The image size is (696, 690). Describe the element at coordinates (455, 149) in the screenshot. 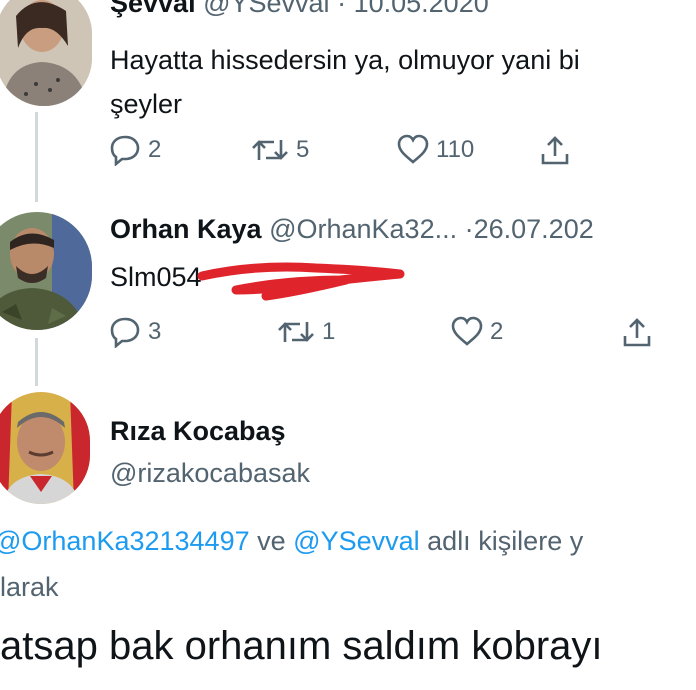

I see `like-count: 110` at that location.